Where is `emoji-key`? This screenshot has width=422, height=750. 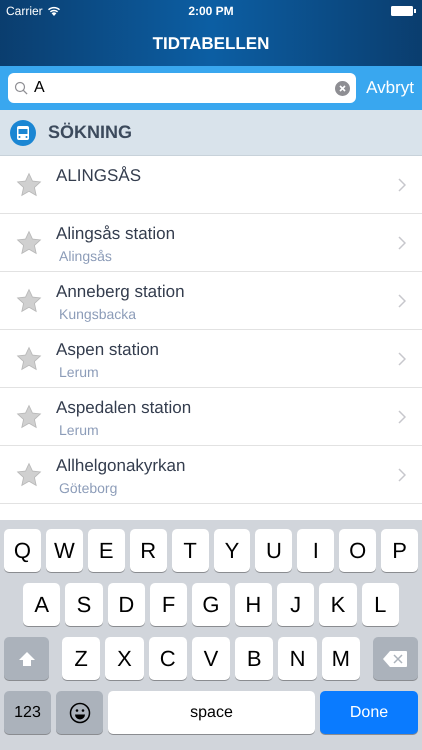
emoji-key is located at coordinates (79, 712).